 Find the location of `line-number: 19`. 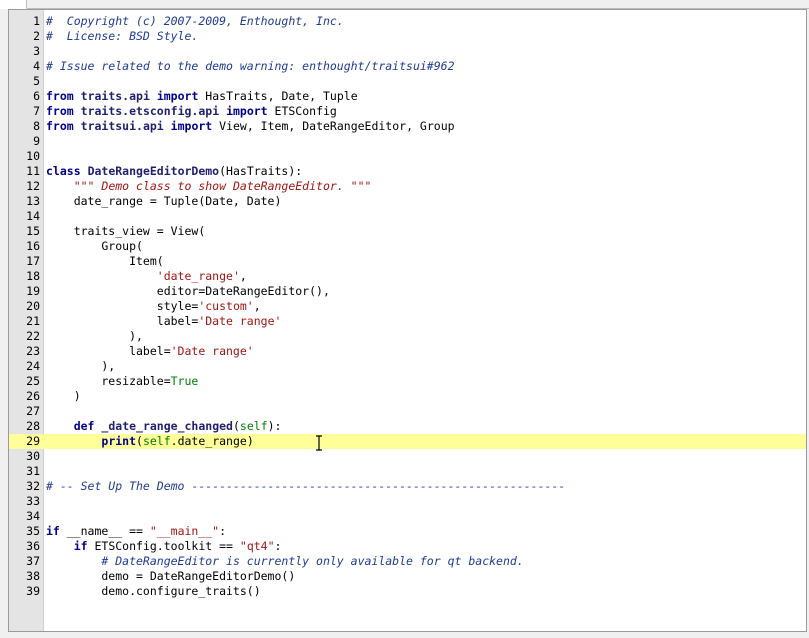

line-number: 19 is located at coordinates (33, 291).